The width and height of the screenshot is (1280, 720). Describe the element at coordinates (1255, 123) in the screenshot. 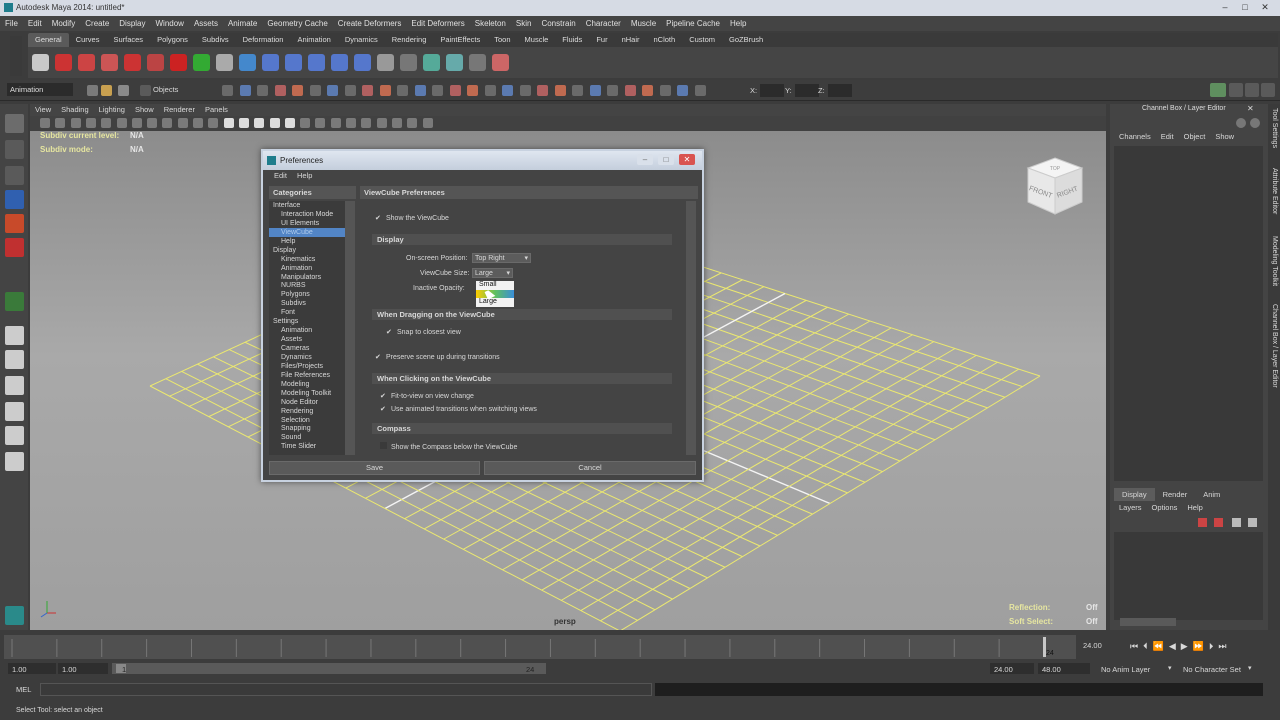

I see `channel-box-icon` at that location.